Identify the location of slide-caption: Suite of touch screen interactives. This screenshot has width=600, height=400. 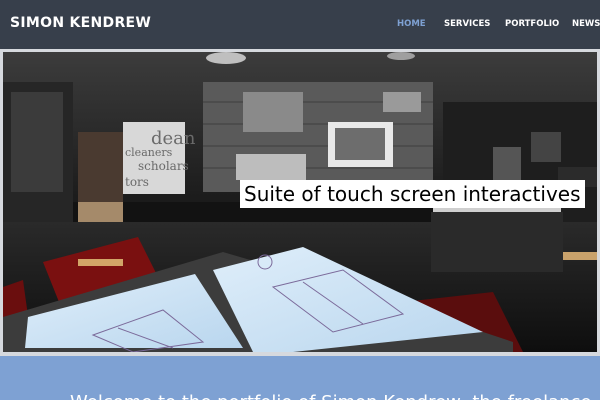
(412, 194).